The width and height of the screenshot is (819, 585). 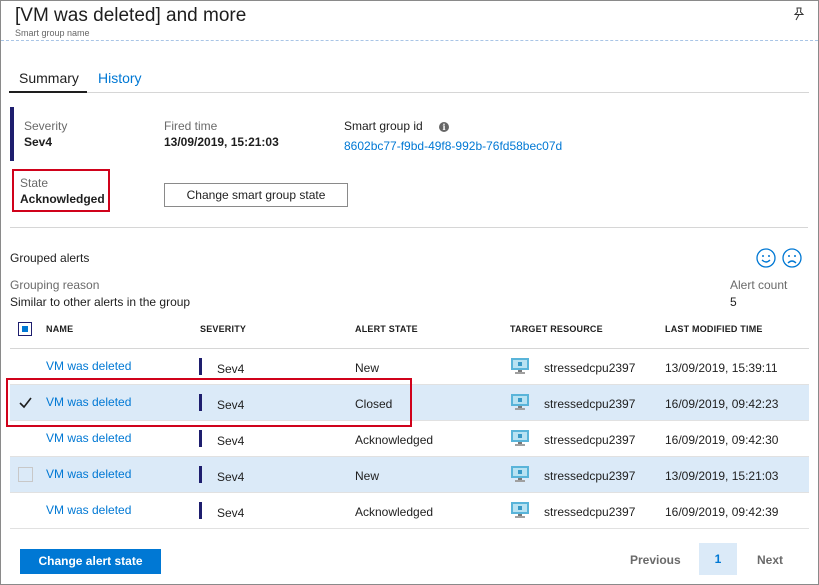 What do you see at coordinates (799, 14) in the screenshot?
I see `pin-icon` at bounding box center [799, 14].